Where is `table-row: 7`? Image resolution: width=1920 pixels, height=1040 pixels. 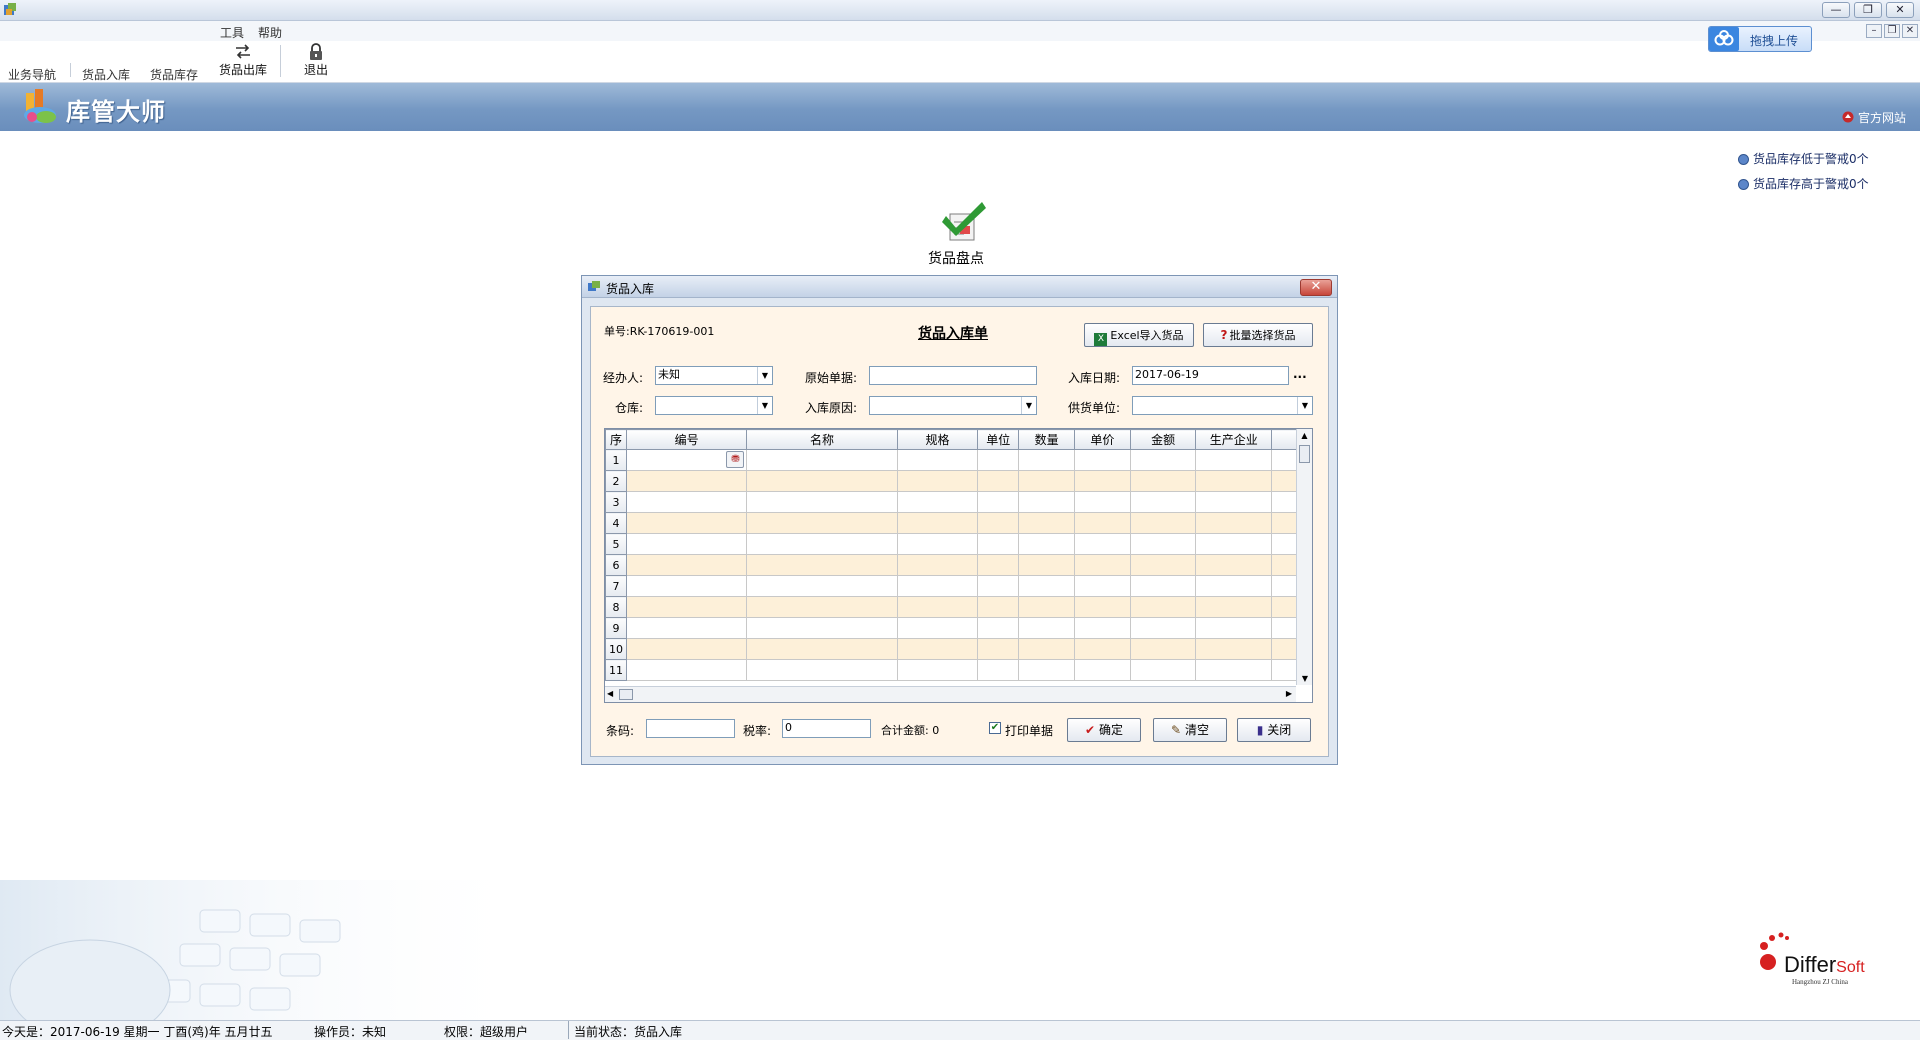
table-row: 7 is located at coordinates (958, 586).